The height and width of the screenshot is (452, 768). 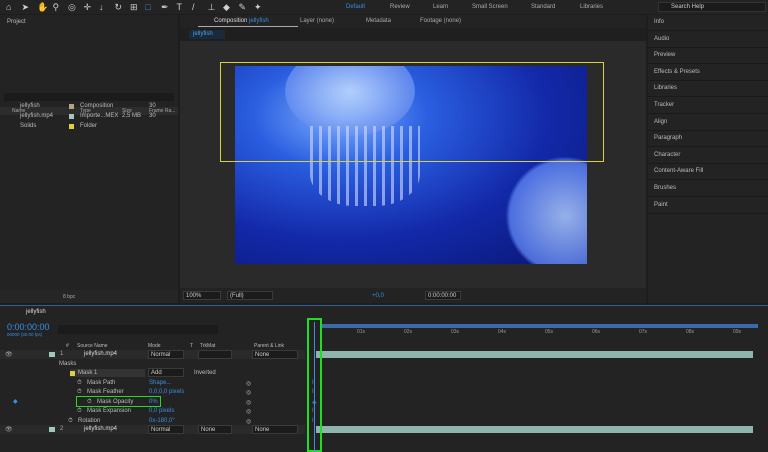 What do you see at coordinates (138, 329) in the screenshot?
I see `timeline-search-input` at bounding box center [138, 329].